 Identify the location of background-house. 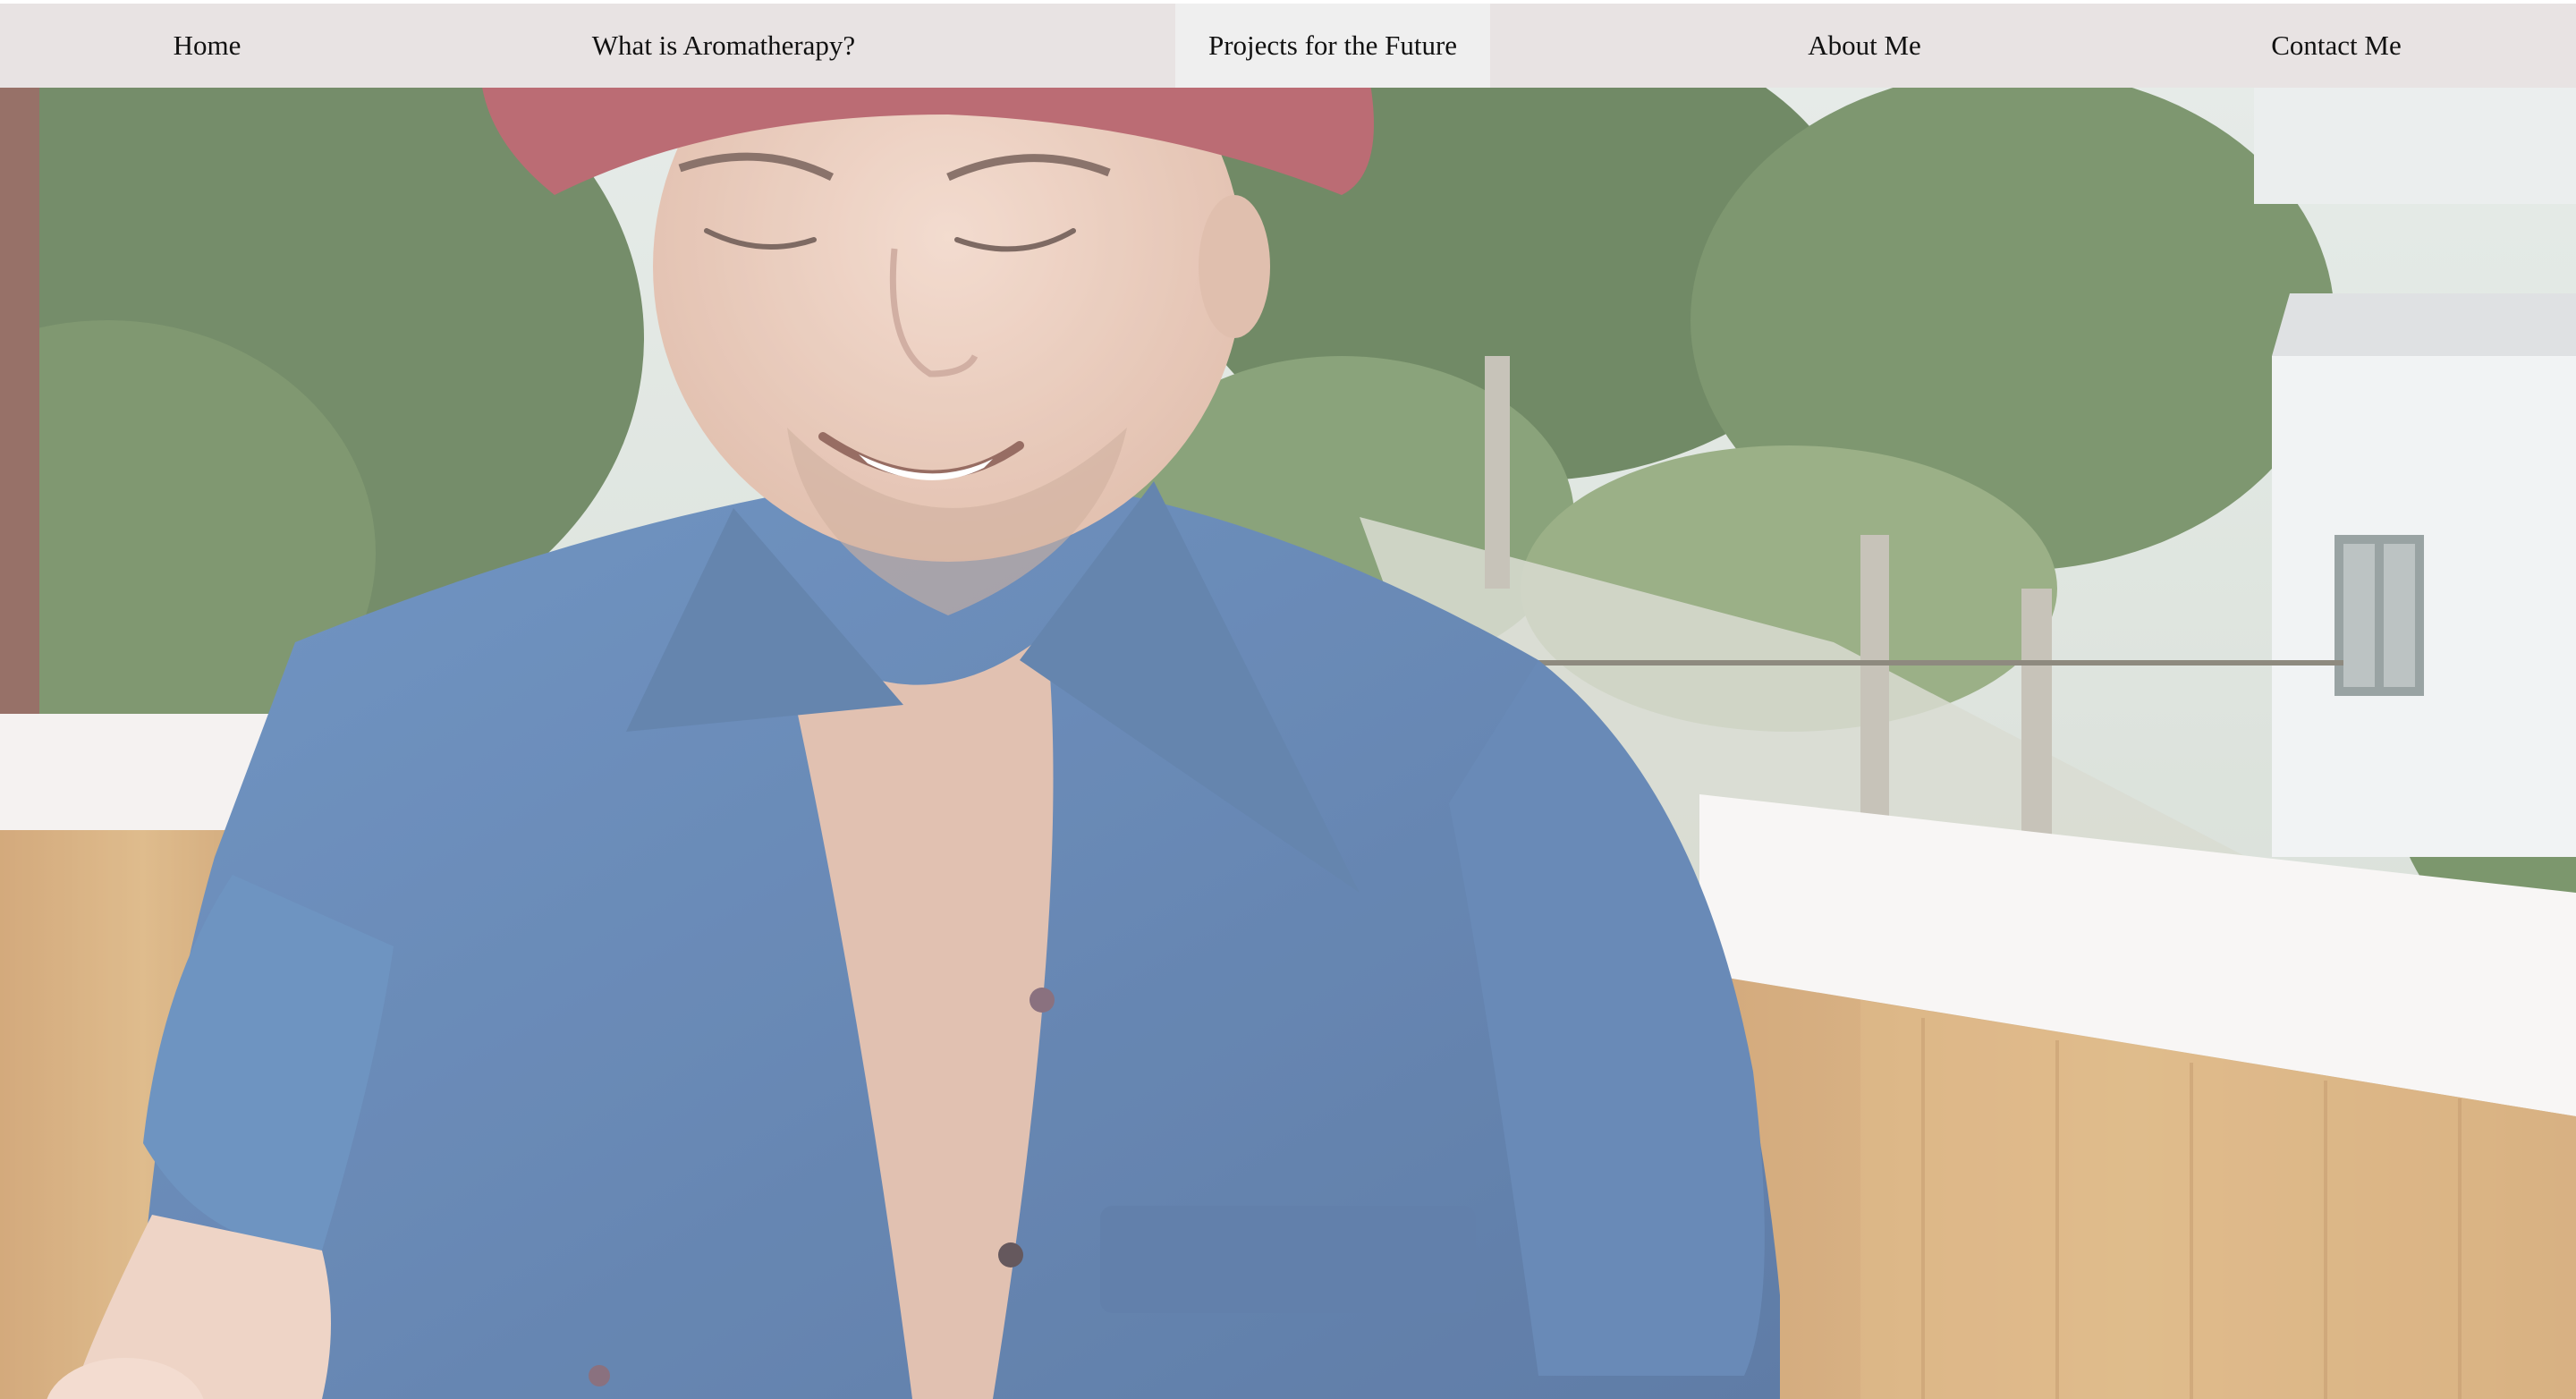
(2415, 473).